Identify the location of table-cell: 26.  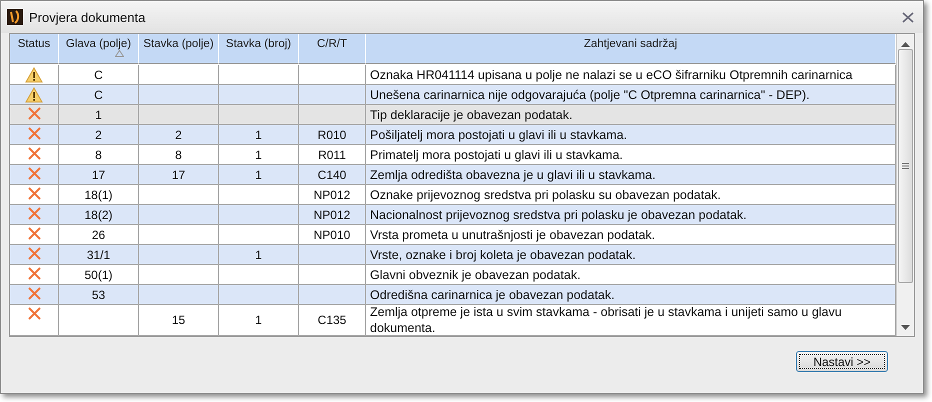
(99, 235).